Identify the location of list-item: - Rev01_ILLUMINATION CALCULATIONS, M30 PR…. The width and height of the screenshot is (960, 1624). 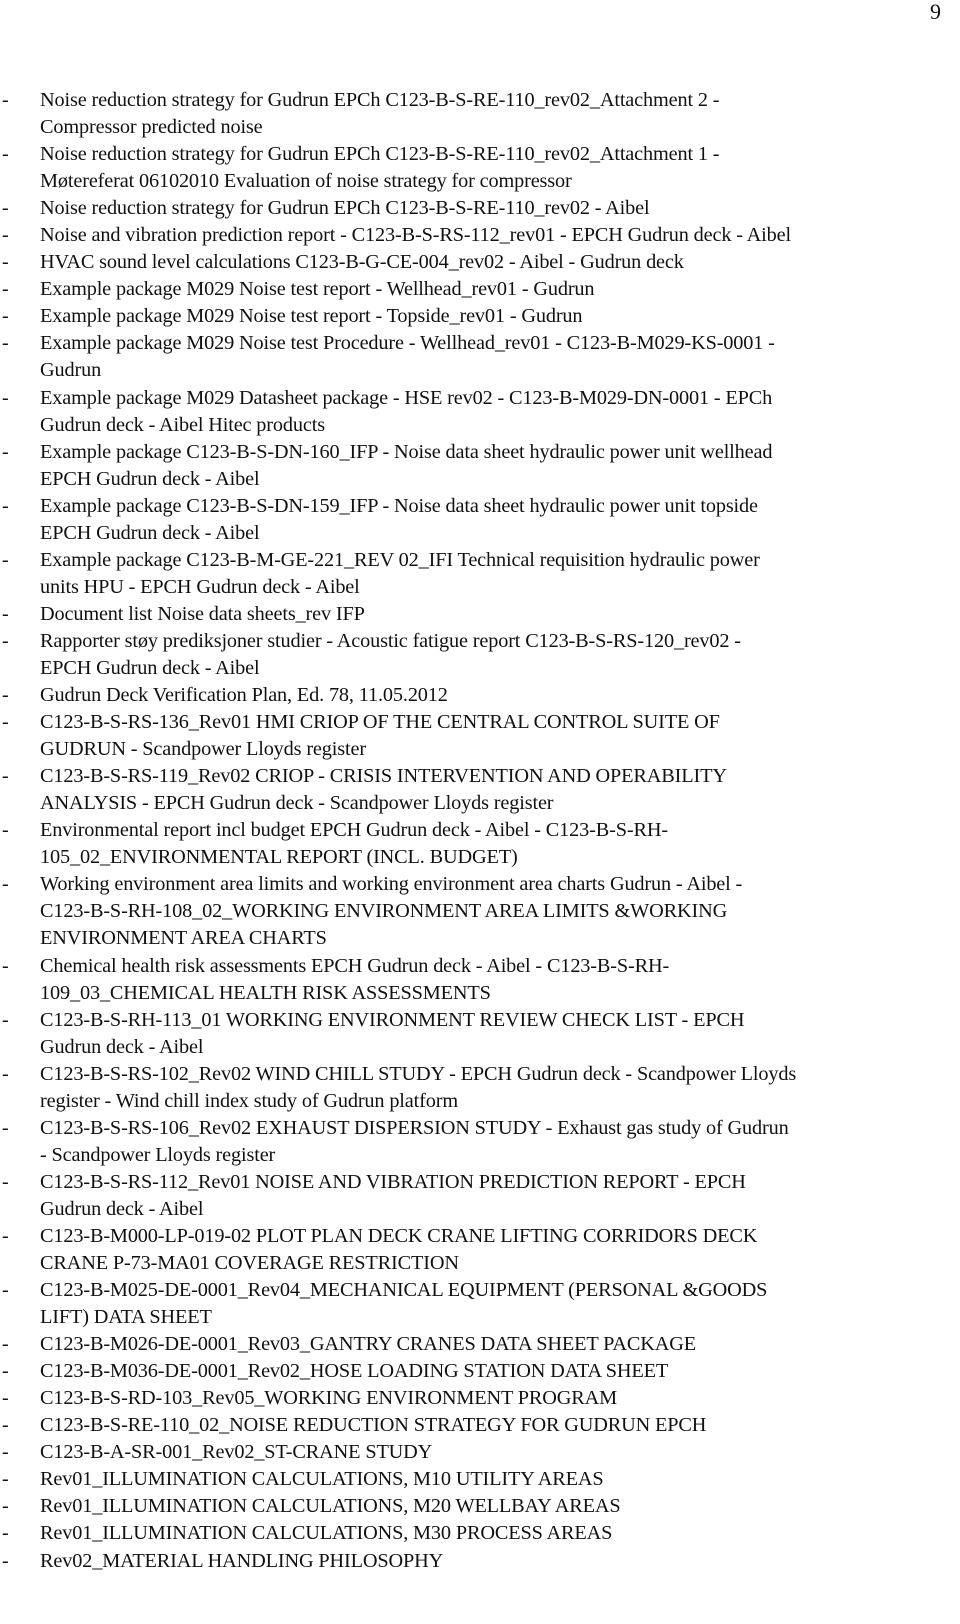
(480, 1533).